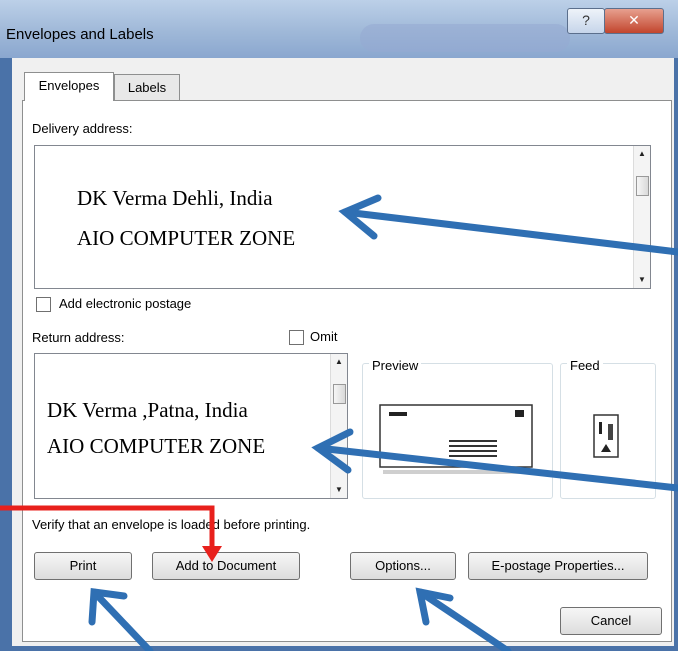 Image resolution: width=678 pixels, height=651 pixels. What do you see at coordinates (80, 34) in the screenshot?
I see `dialog-title: Envelopes and Labels` at bounding box center [80, 34].